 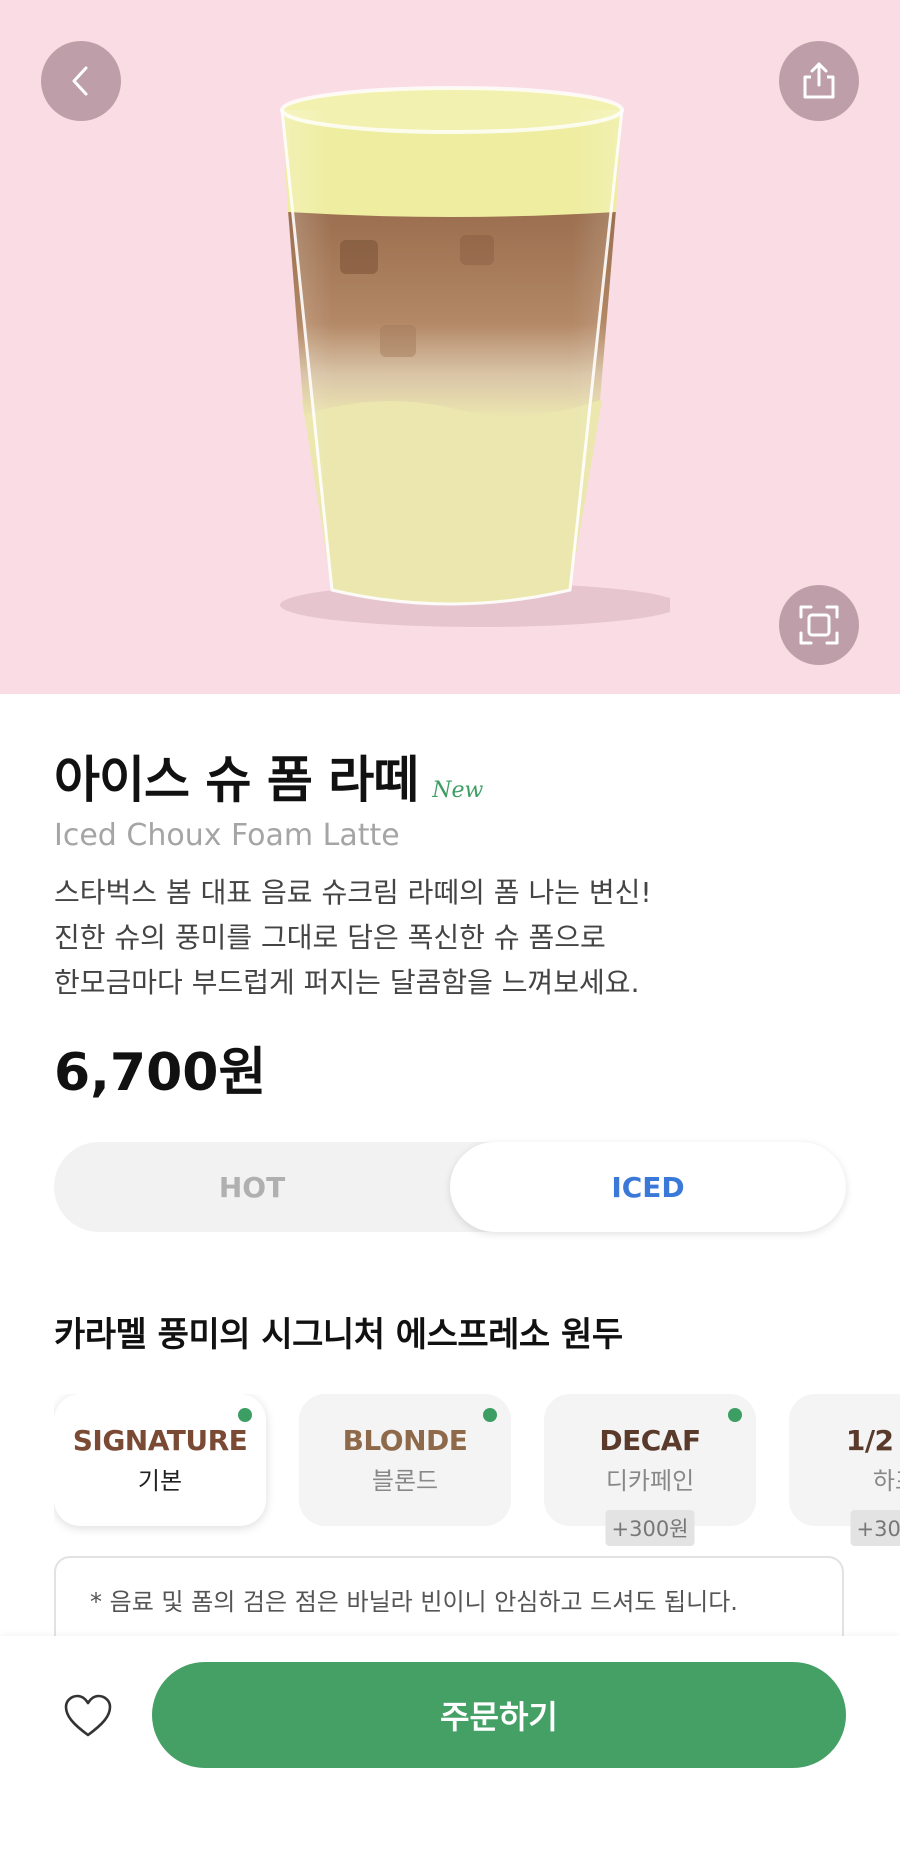 I want to click on favorite-button, so click(x=88, y=1716).